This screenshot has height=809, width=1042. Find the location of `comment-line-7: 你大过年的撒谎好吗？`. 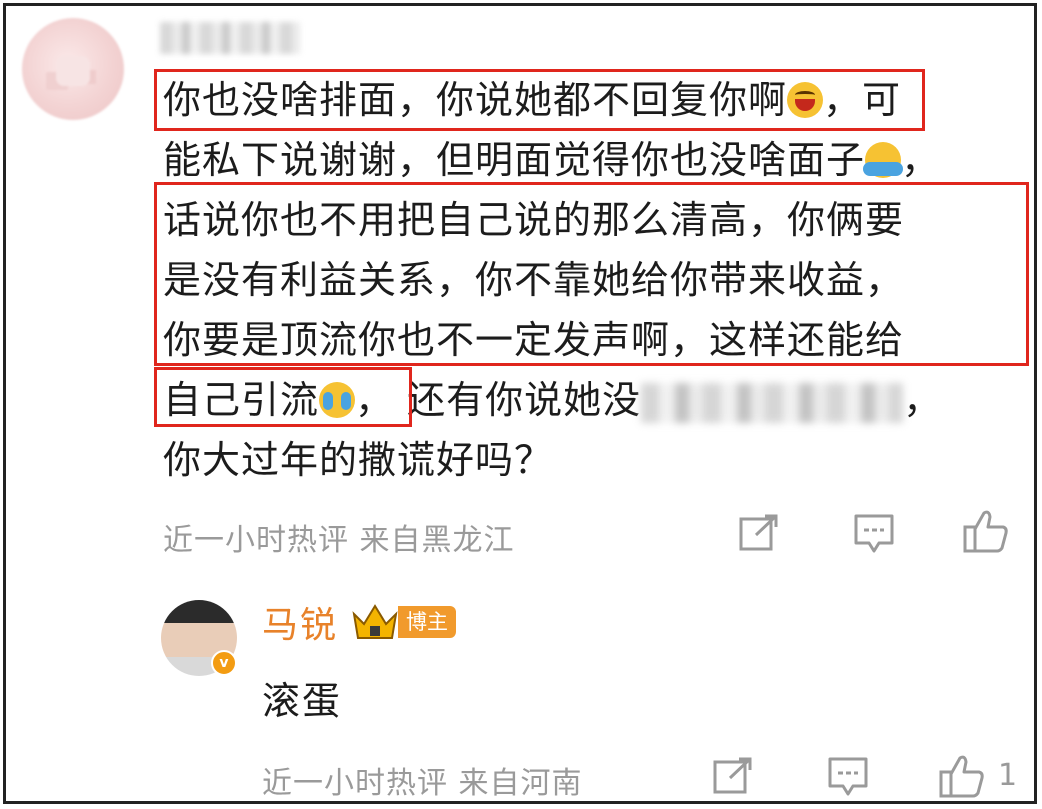

comment-line-7: 你大过年的撒谎好吗？ is located at coordinates (358, 460).